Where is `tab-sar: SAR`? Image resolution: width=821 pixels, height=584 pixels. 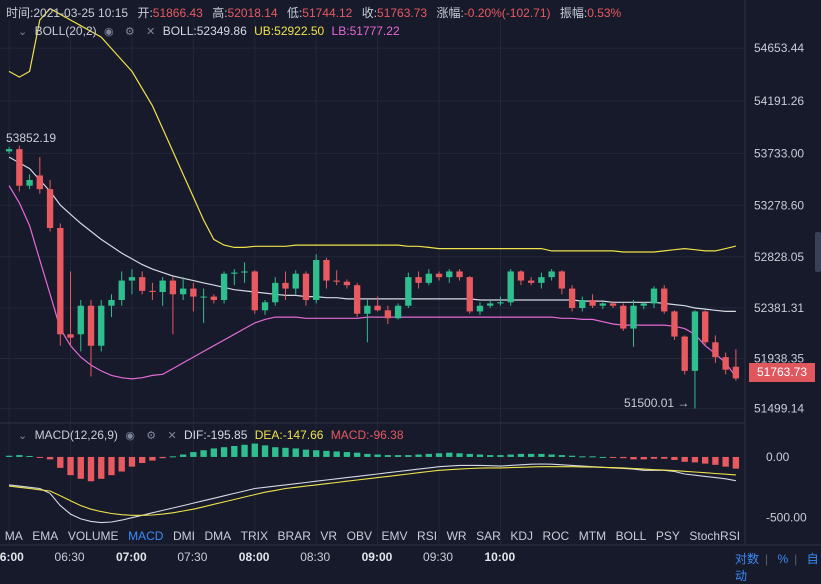
tab-sar: SAR is located at coordinates (488, 536).